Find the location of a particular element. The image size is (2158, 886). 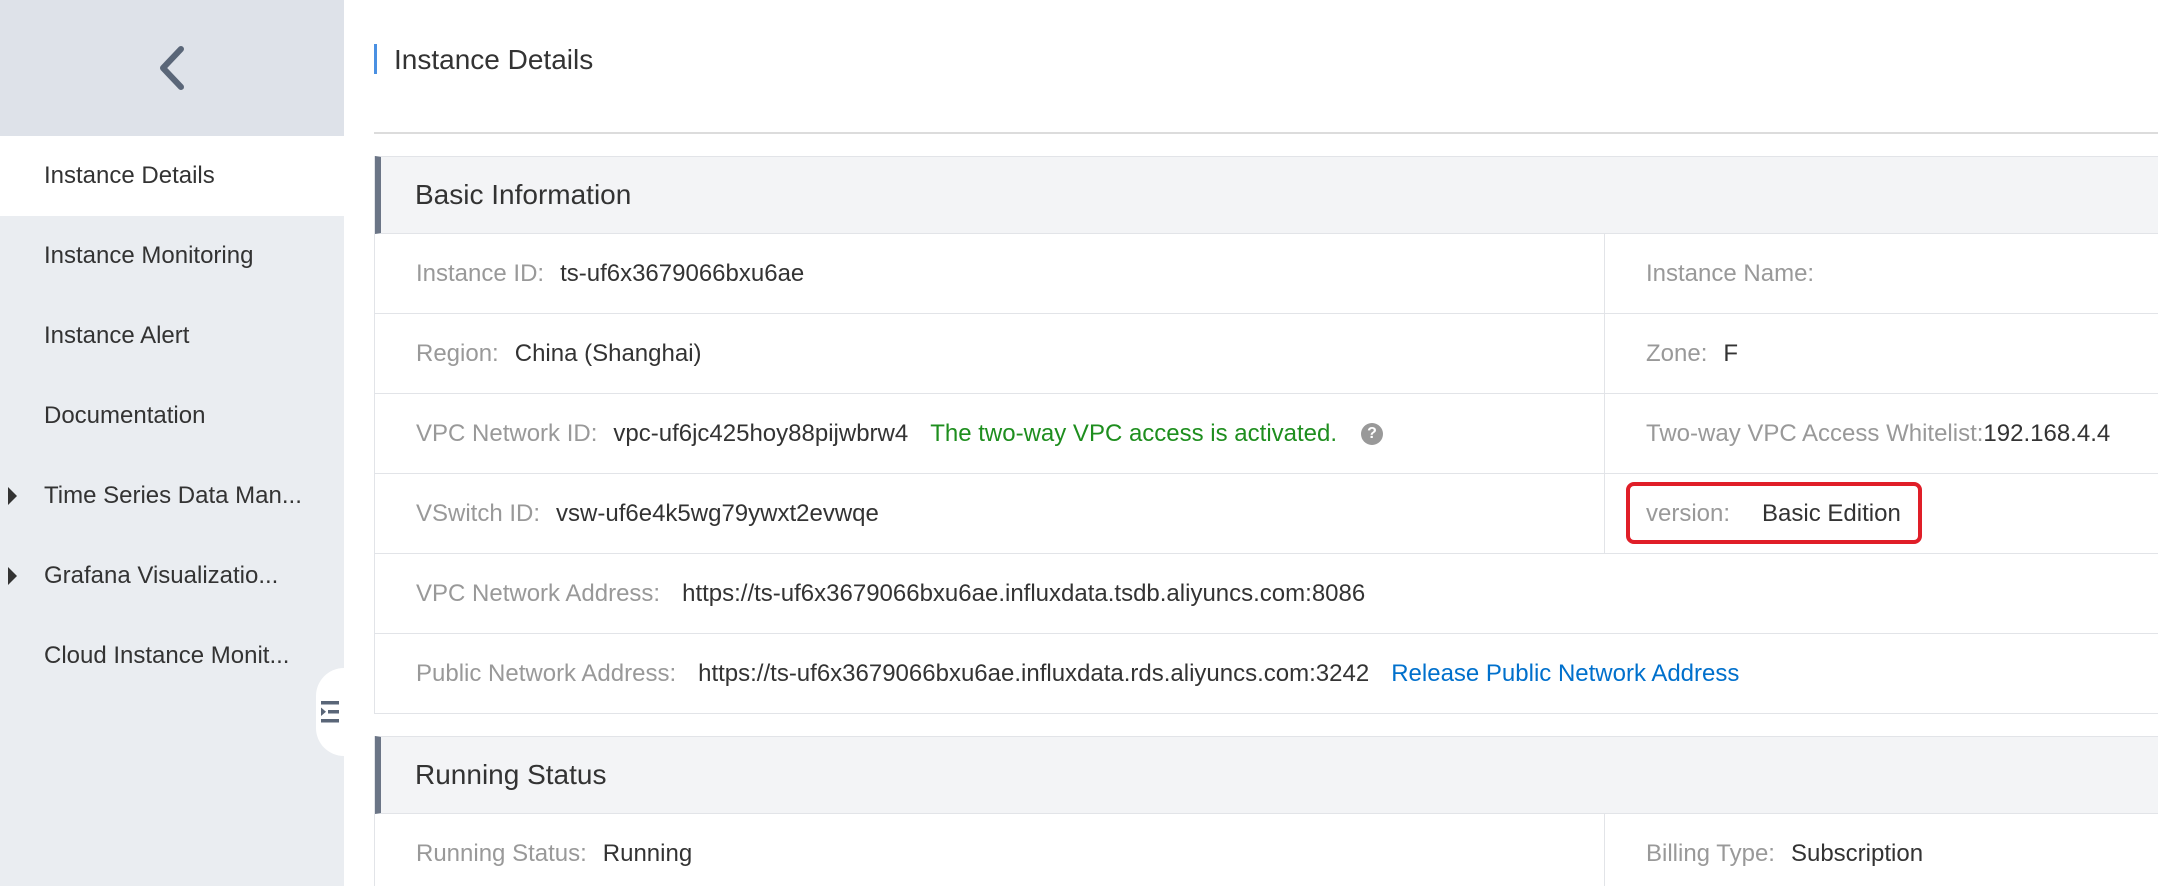

sidebar-item-label: Documentation is located at coordinates (125, 415).